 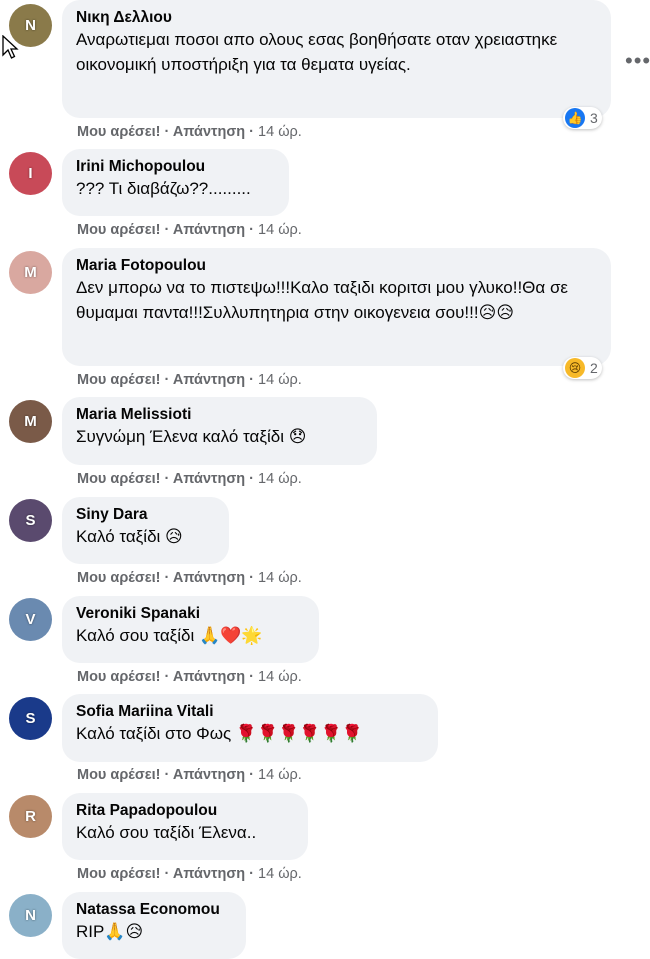 I want to click on commenter-name: Siny Dara, so click(x=145, y=515).